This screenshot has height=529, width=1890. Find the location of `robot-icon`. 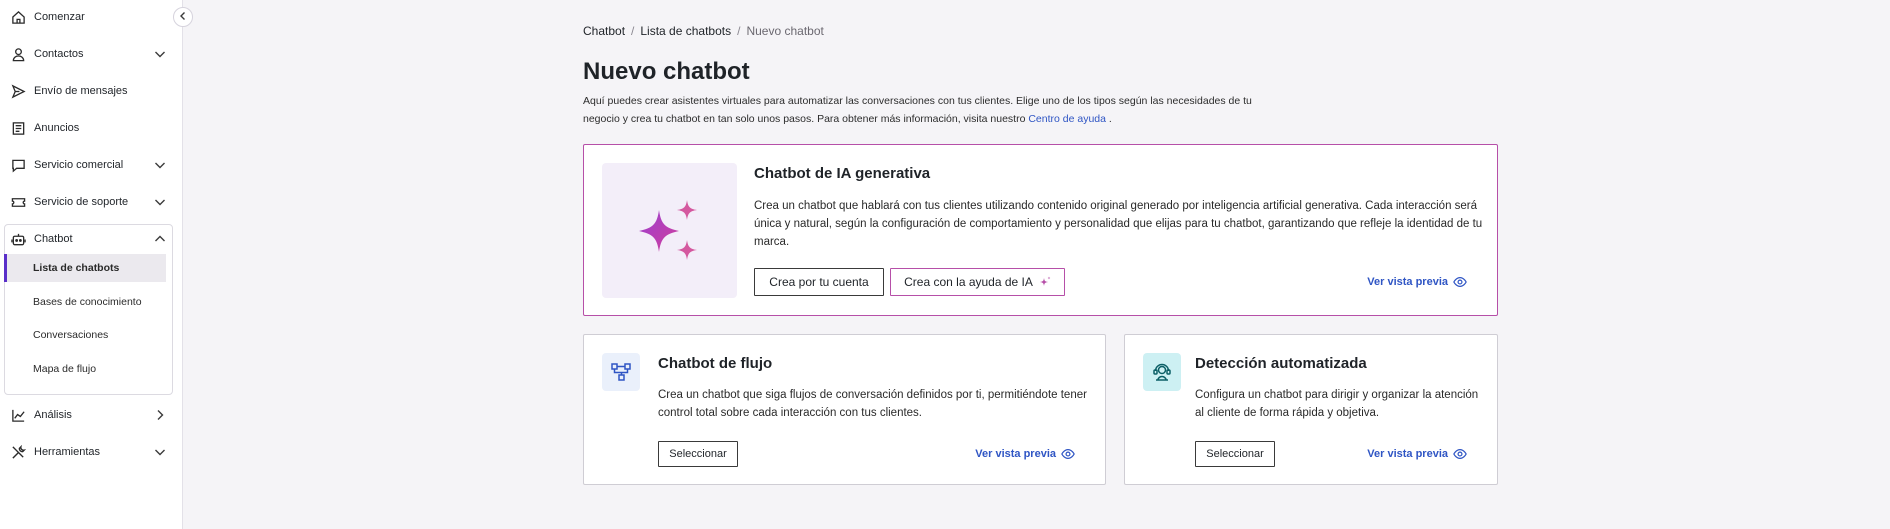

robot-icon is located at coordinates (18, 239).